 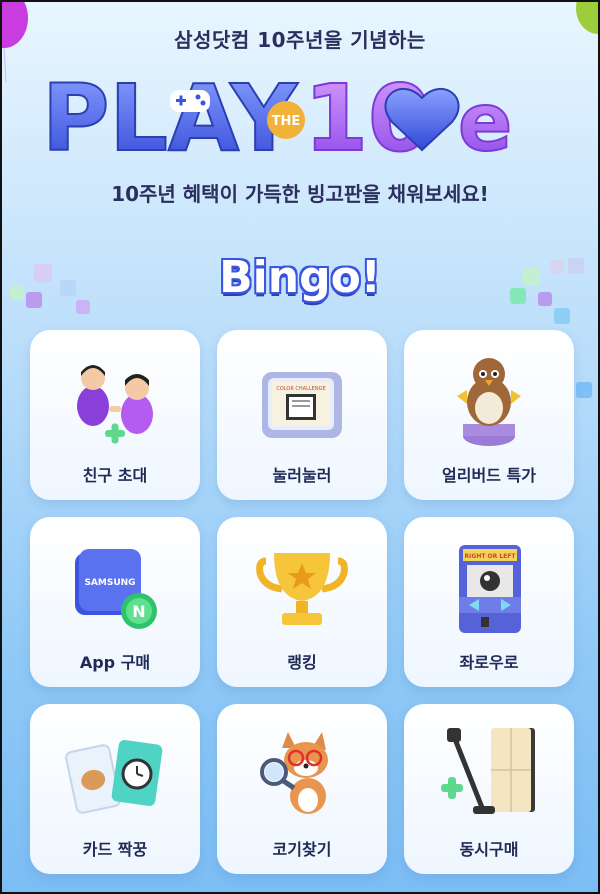 I want to click on bingo-card-left-right: RIGHT OR LEFT 좌로우로, so click(x=489, y=602).